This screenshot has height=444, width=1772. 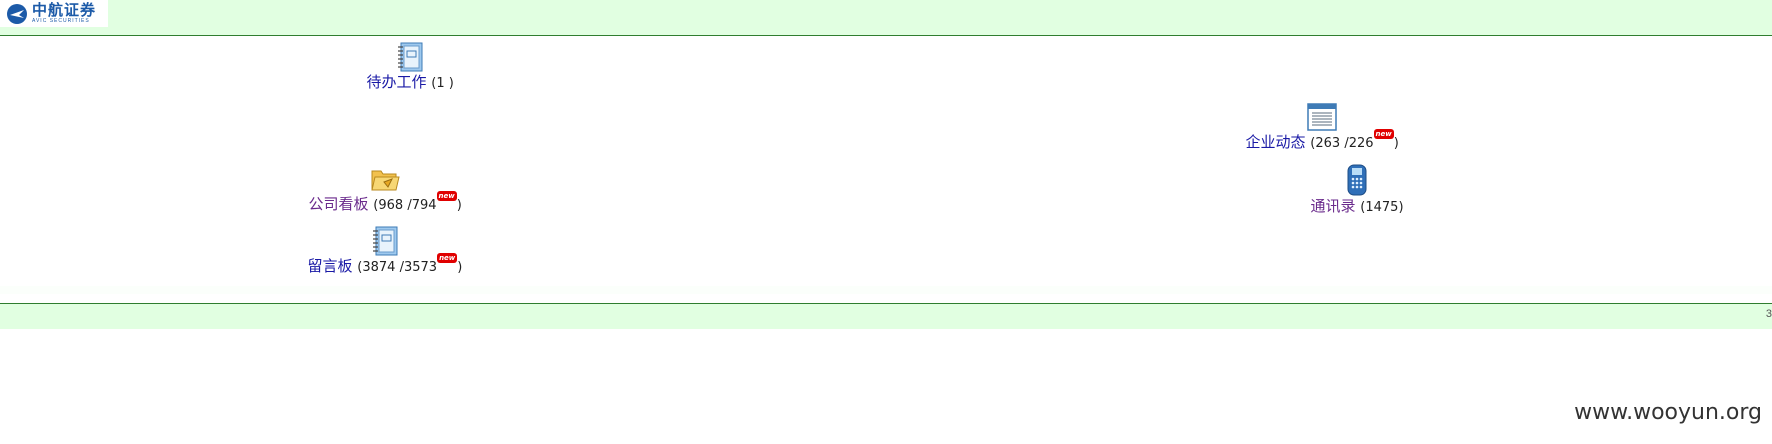 What do you see at coordinates (61, 21) in the screenshot?
I see `logo-english-text: AVIC SECURITIES` at bounding box center [61, 21].